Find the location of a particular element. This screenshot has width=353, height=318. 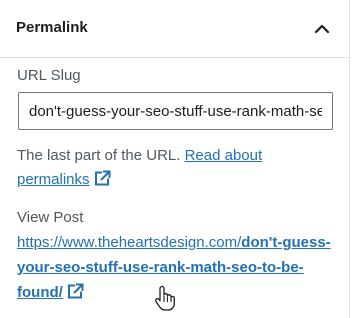

hand-pointer-icon is located at coordinates (164, 298).